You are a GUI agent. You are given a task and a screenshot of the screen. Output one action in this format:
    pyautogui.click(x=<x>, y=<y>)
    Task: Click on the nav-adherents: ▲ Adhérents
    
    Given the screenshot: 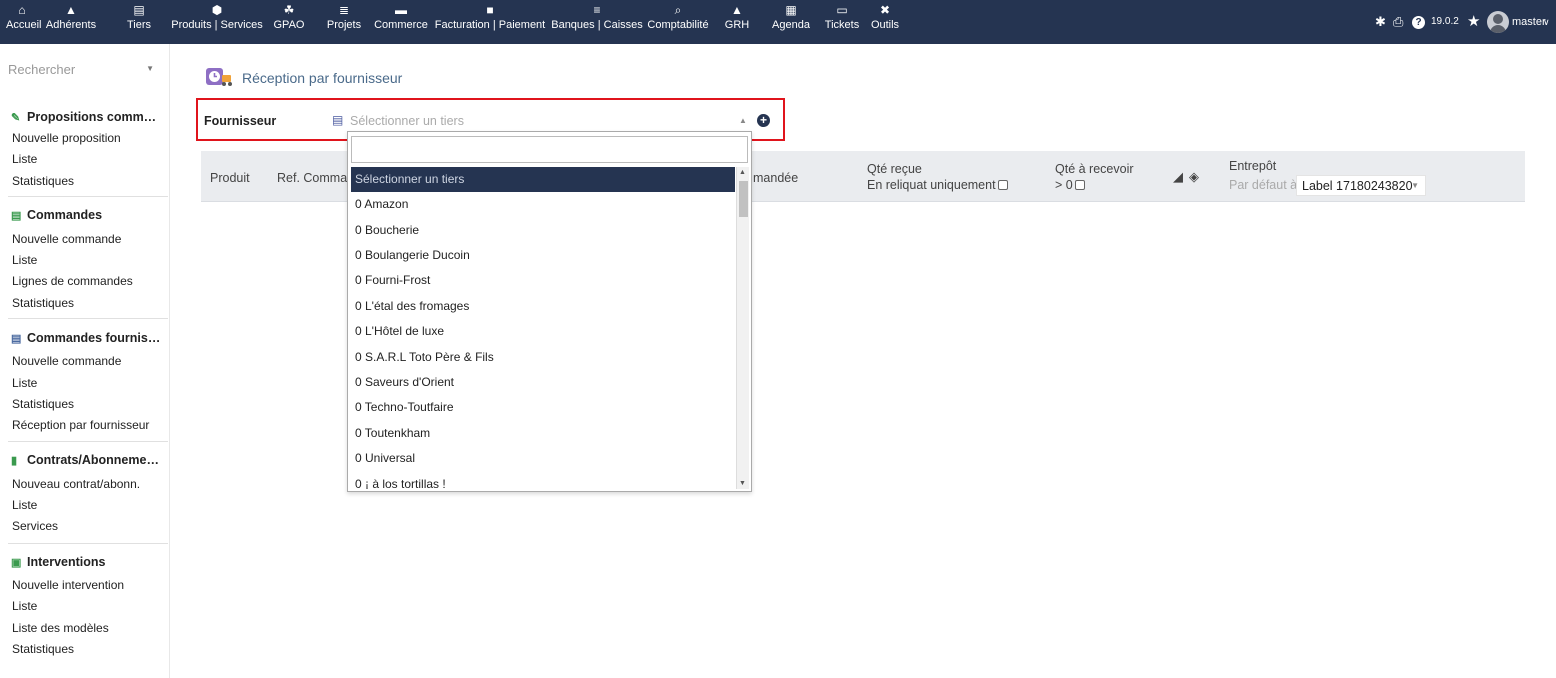 What is the action you would take?
    pyautogui.click(x=71, y=22)
    